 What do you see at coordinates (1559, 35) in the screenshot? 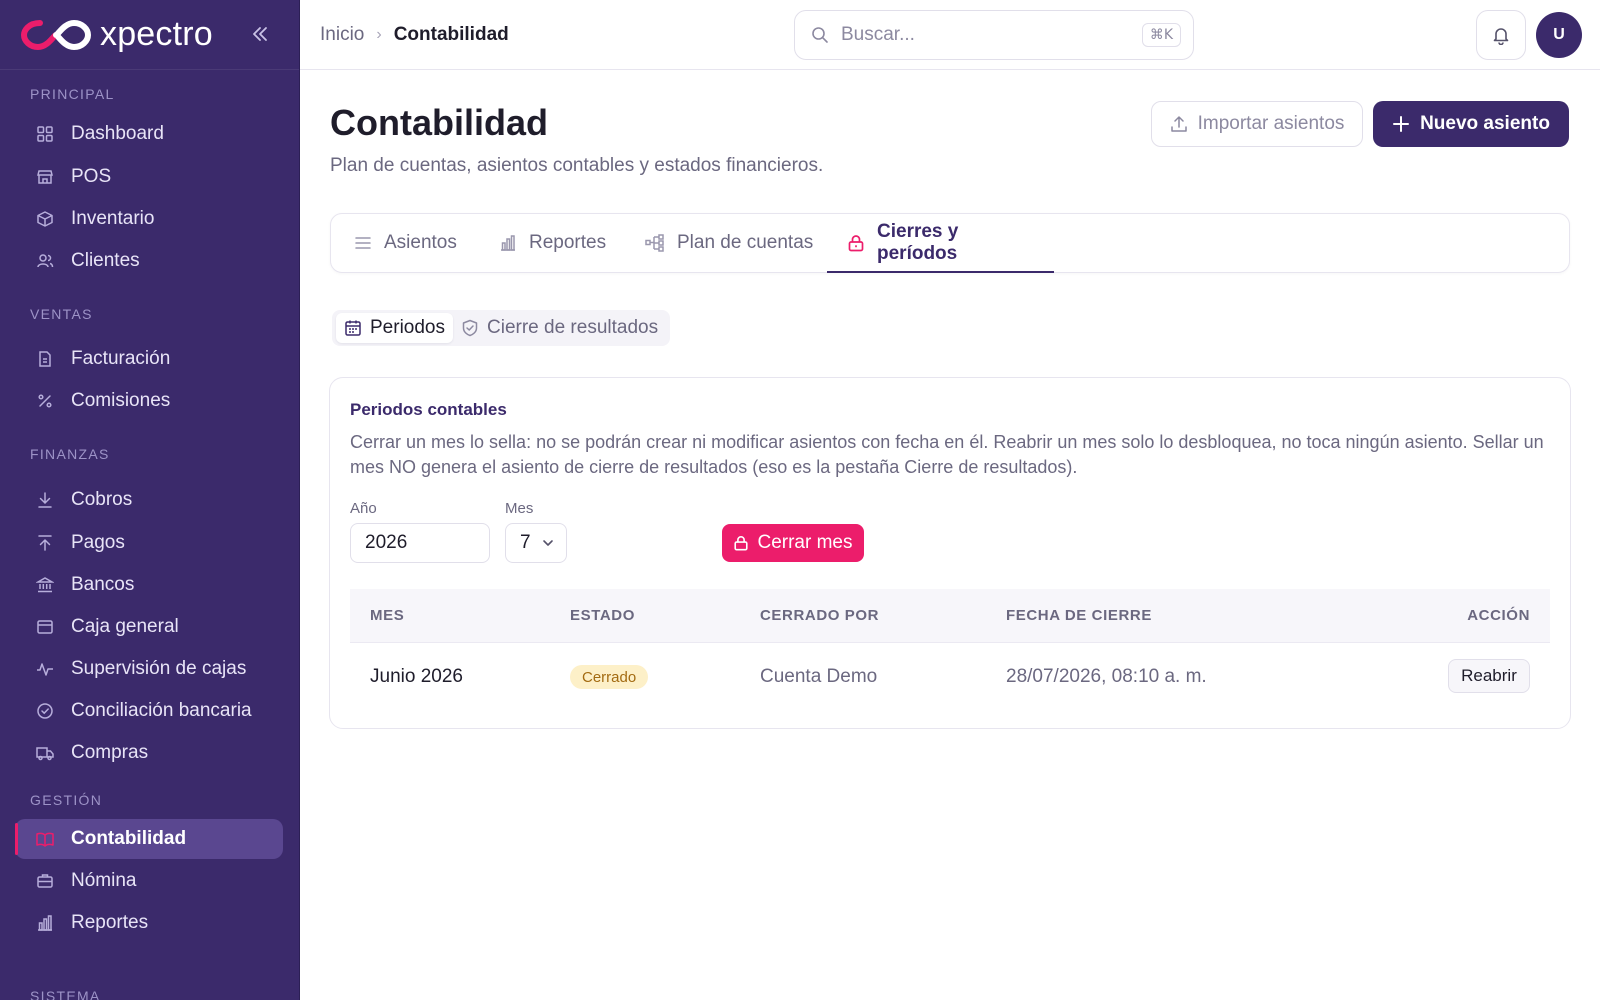
I see `user-avatar: U` at bounding box center [1559, 35].